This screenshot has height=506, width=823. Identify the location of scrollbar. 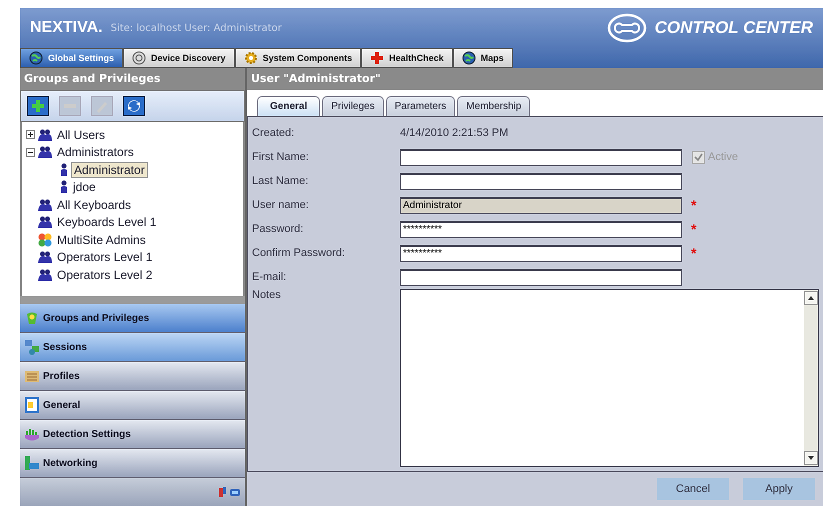
(811, 378).